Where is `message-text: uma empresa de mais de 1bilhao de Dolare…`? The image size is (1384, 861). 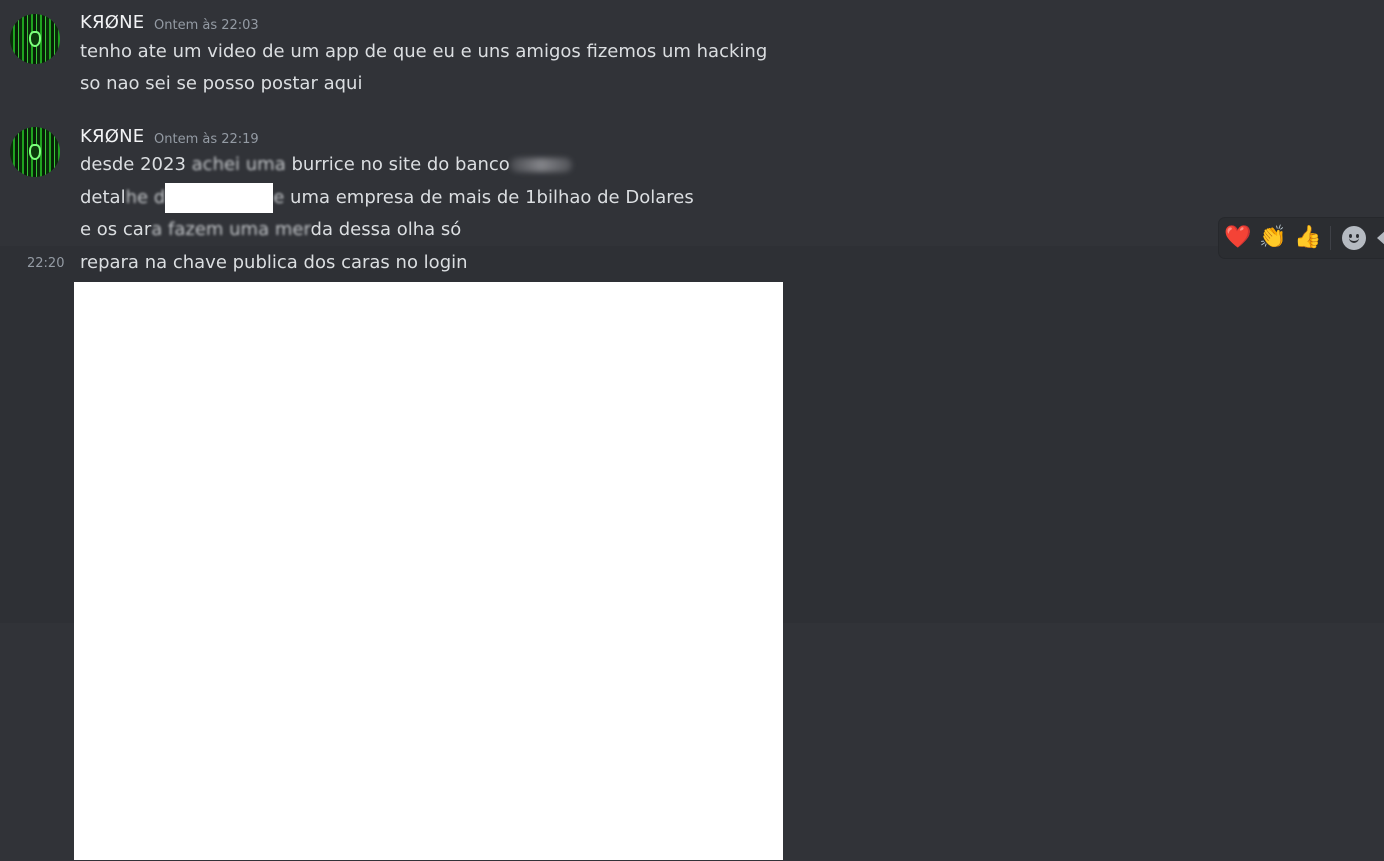
message-text: uma empresa de mais de 1bilhao de Dolare… is located at coordinates (489, 197).